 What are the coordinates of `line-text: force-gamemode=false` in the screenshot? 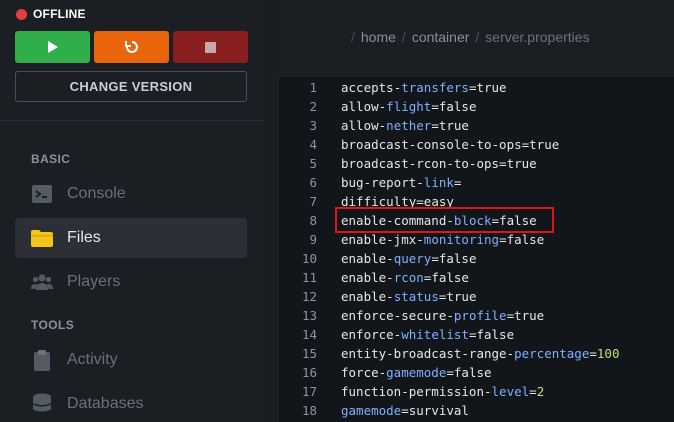 It's located at (416, 372).